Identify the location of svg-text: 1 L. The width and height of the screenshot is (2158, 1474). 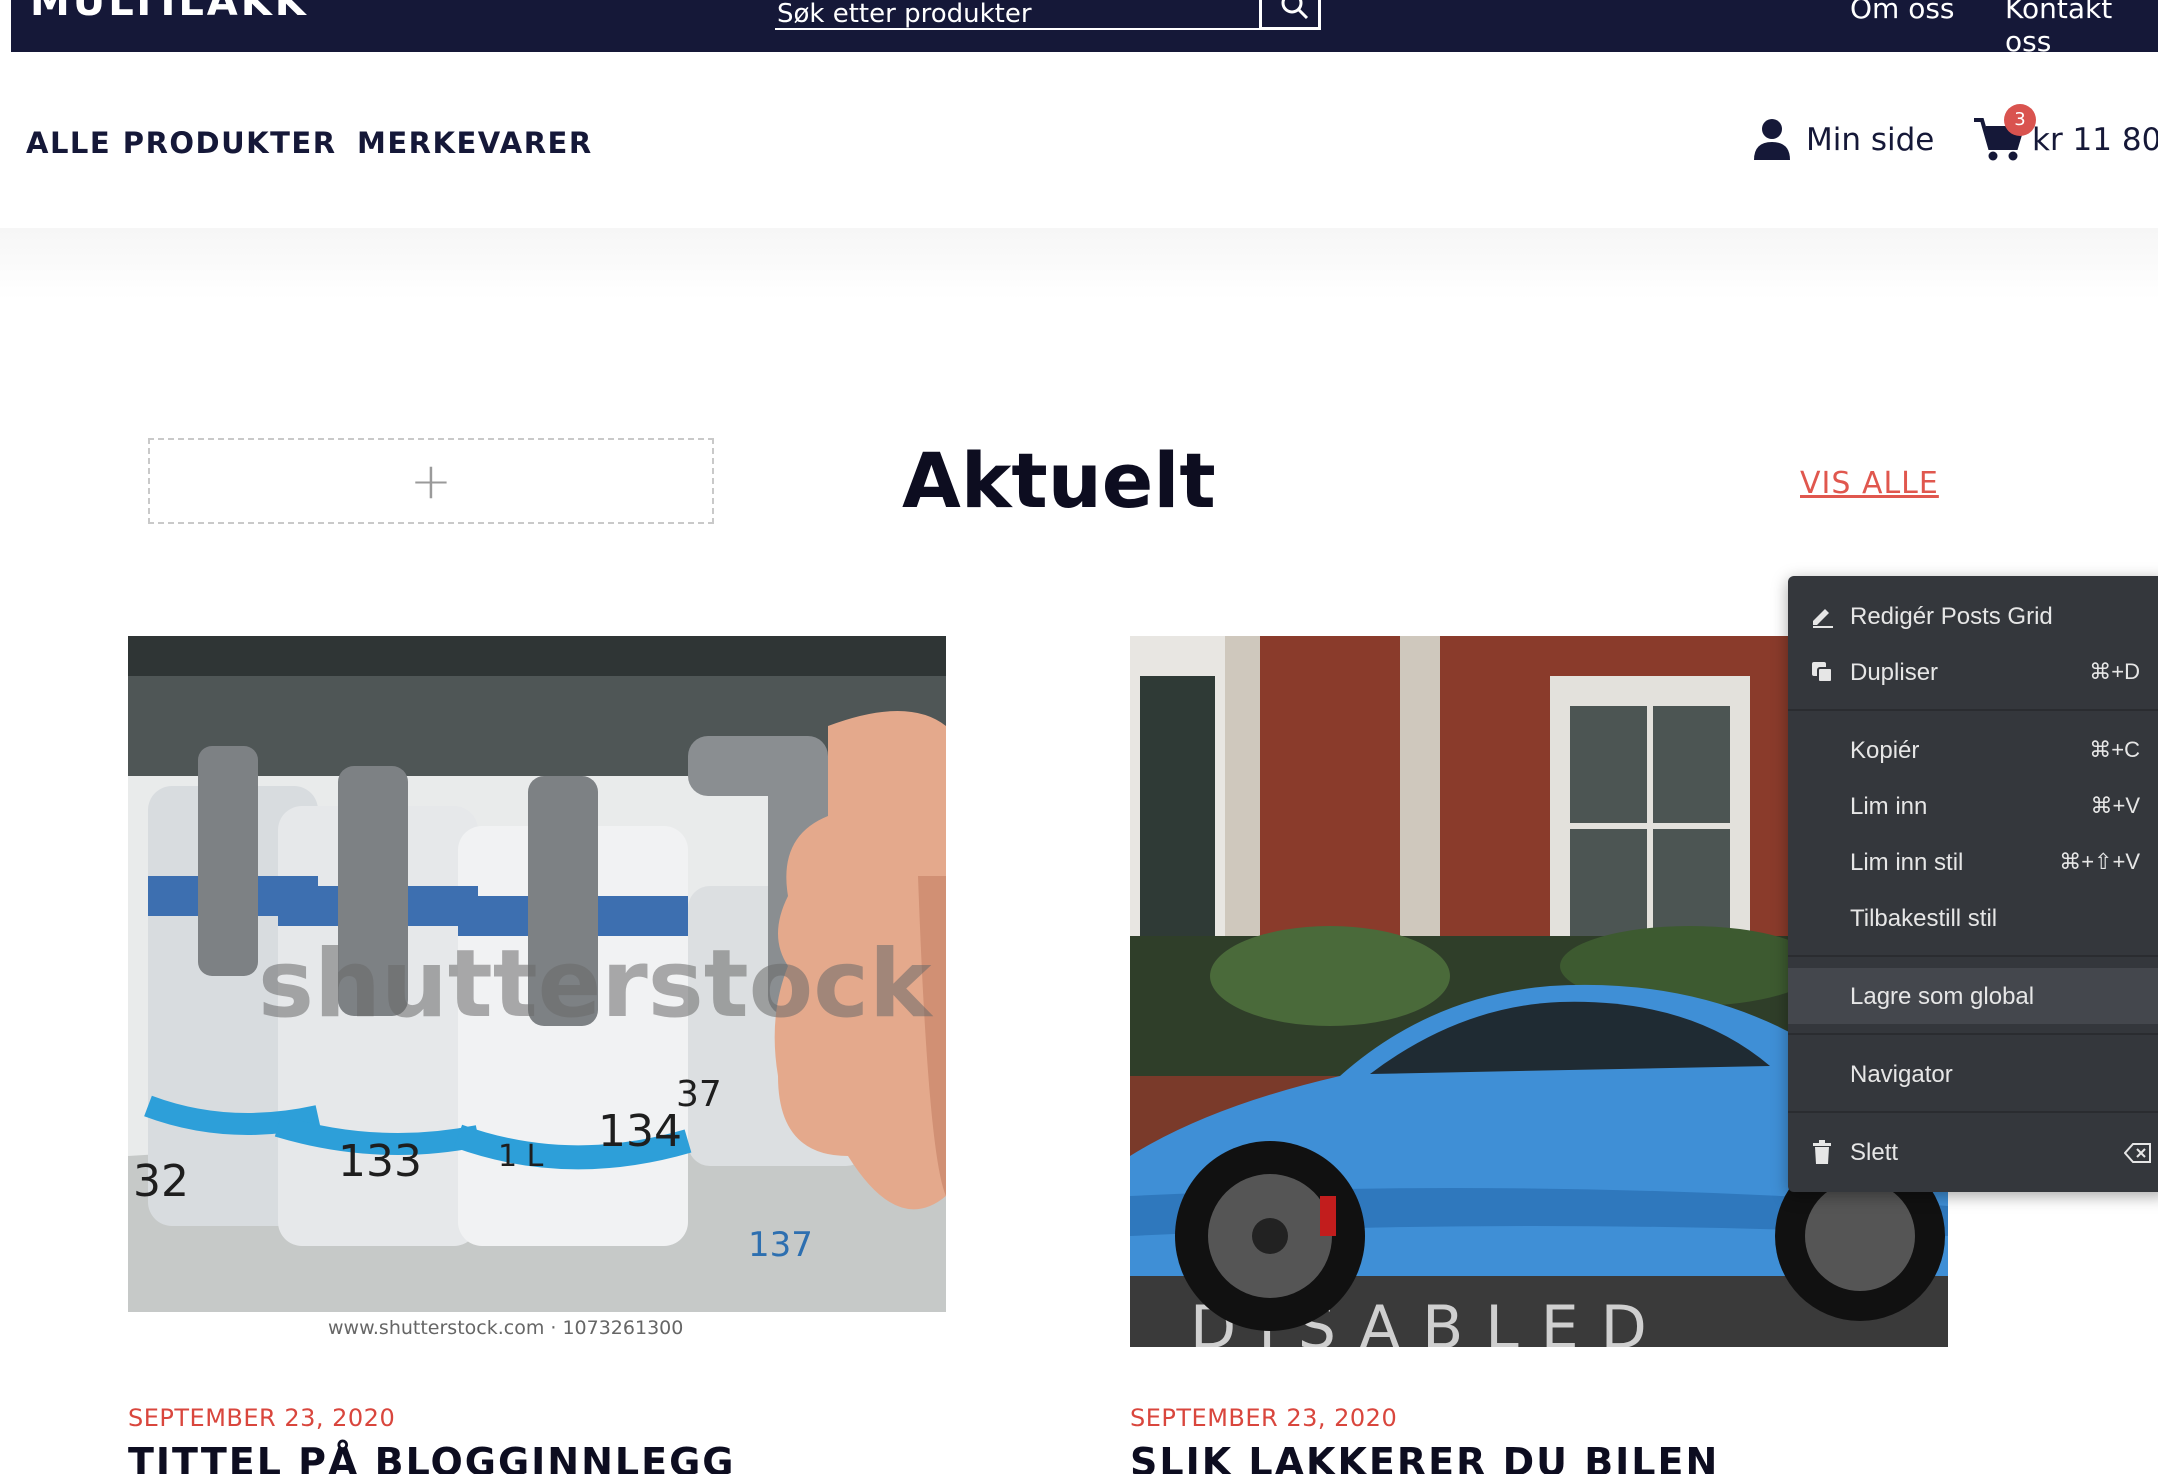
(521, 1156).